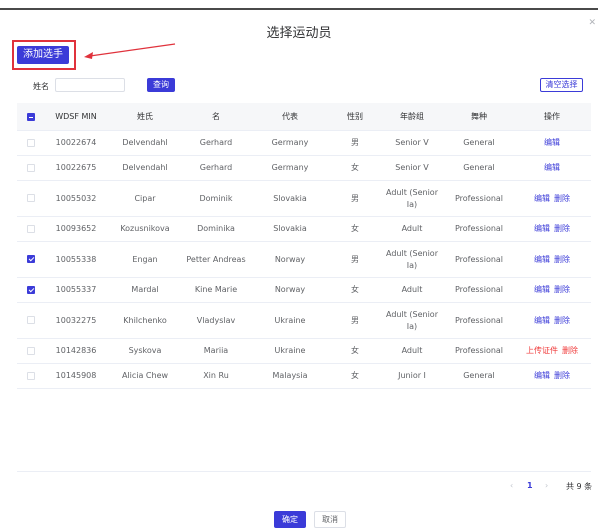  What do you see at coordinates (76, 143) in the screenshot?
I see `cell-wdsf-min: 10022674` at bounding box center [76, 143].